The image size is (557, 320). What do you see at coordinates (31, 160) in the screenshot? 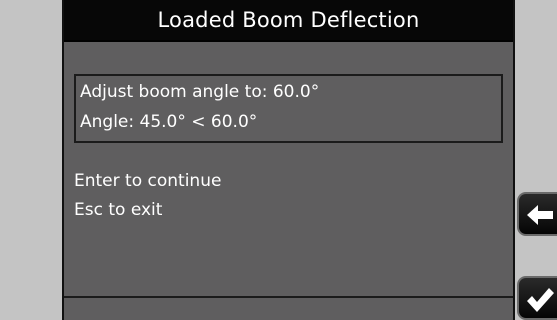
I see `left-bezel` at bounding box center [31, 160].